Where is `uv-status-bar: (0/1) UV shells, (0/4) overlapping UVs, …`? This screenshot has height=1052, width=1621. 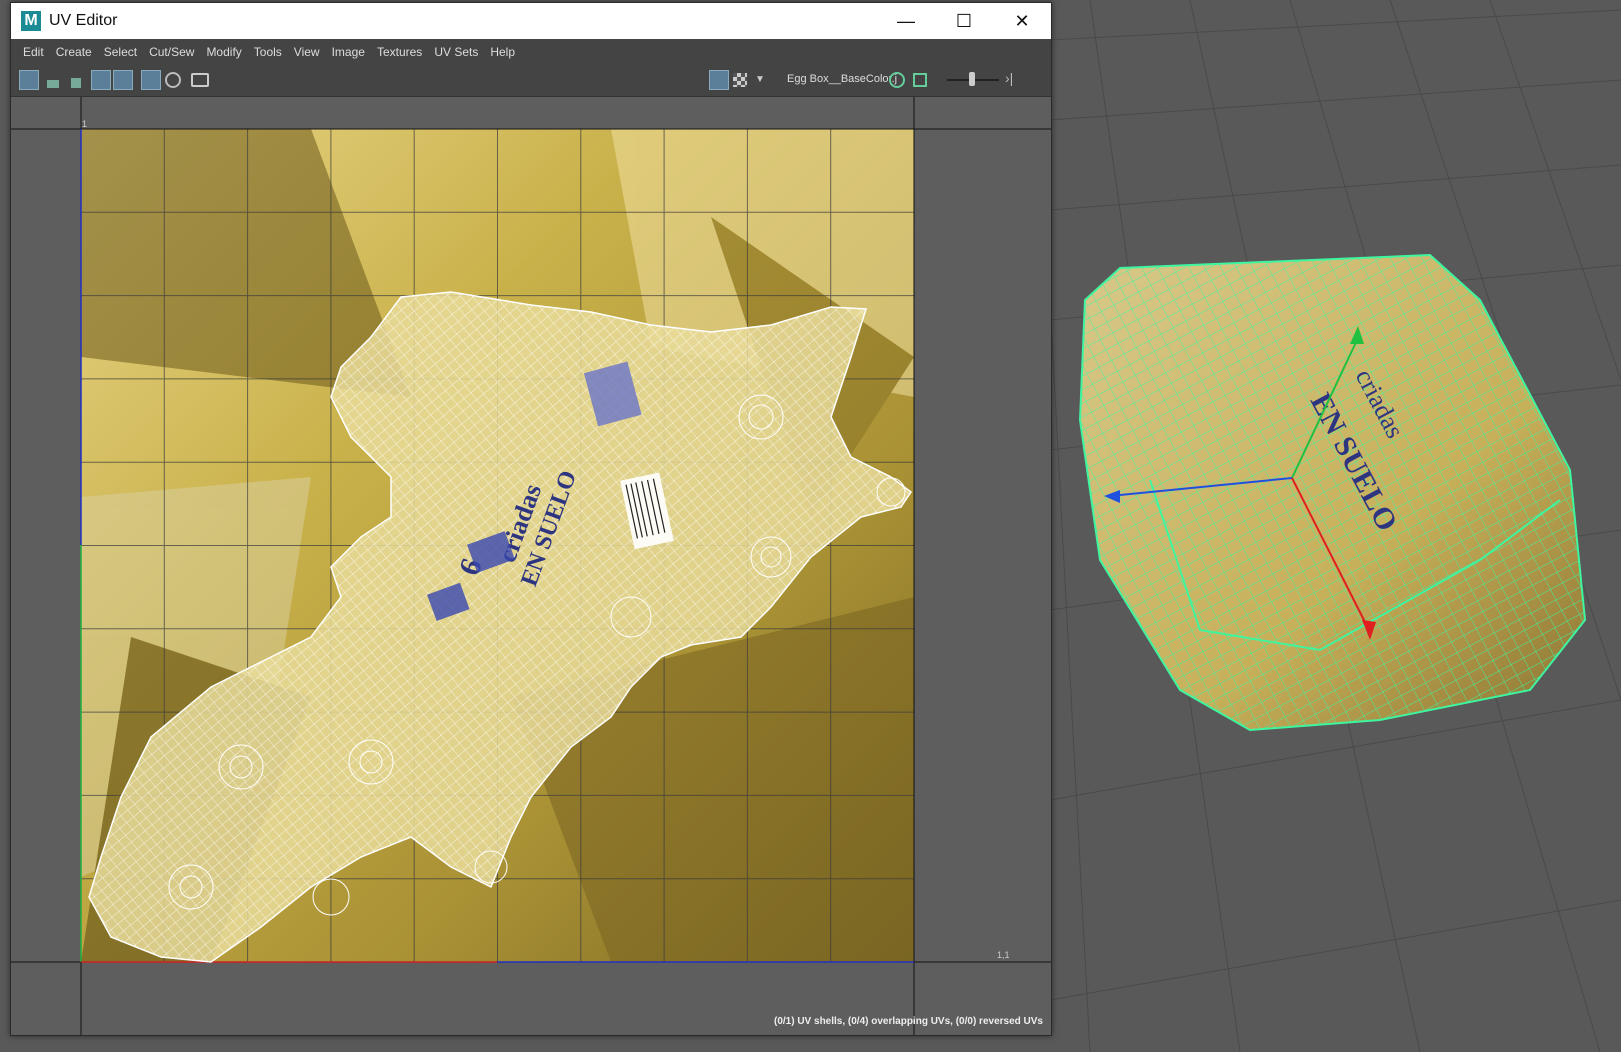 uv-status-bar: (0/1) UV shells, (0/4) overlapping UVs, … is located at coordinates (908, 1021).